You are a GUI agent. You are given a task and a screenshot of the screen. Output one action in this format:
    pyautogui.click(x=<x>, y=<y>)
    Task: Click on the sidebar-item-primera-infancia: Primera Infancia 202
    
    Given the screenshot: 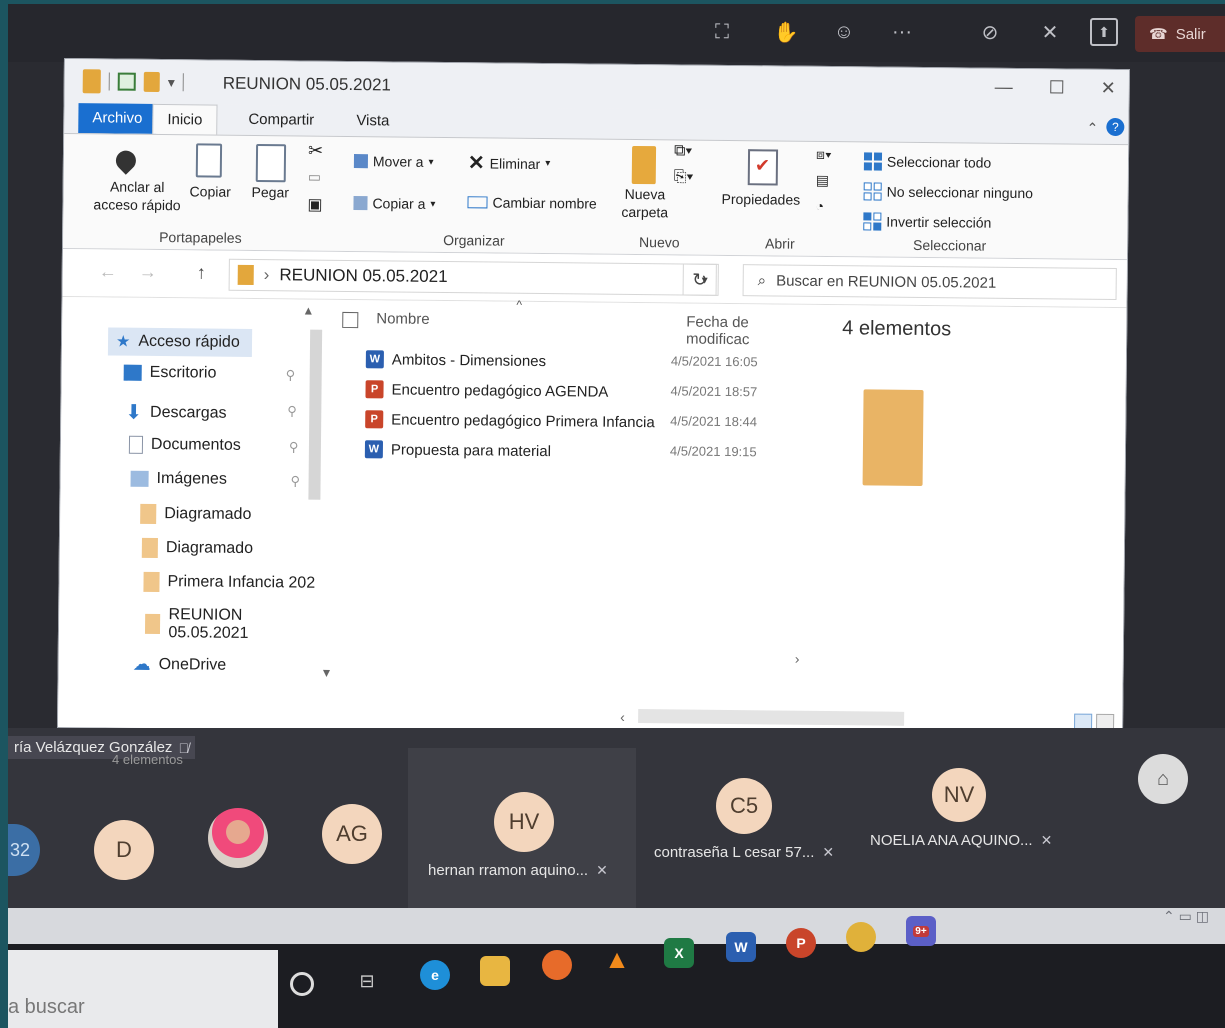 What is the action you would take?
    pyautogui.click(x=229, y=582)
    